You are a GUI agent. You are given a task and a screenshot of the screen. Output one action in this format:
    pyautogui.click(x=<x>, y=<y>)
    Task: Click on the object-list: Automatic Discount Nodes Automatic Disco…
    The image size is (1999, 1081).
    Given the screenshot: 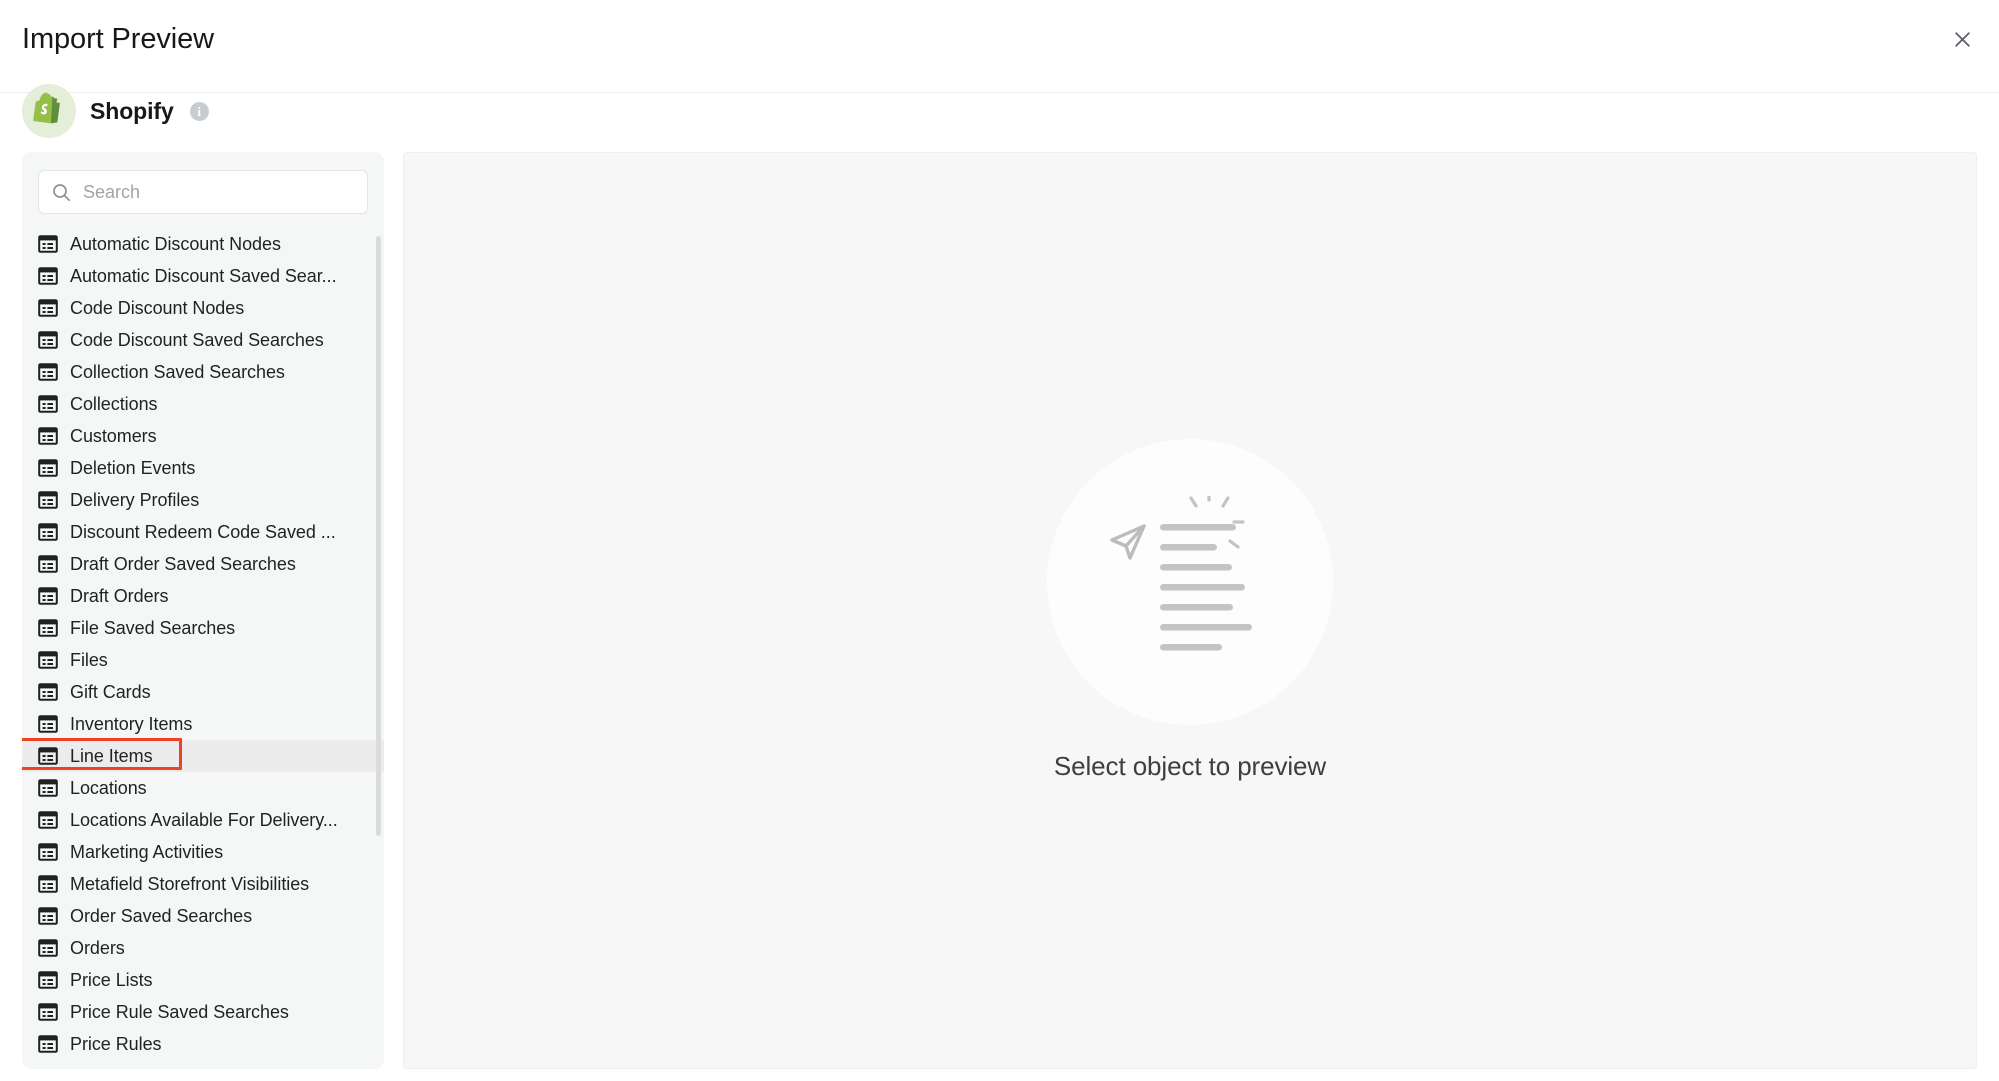 What is the action you would take?
    pyautogui.click(x=203, y=648)
    